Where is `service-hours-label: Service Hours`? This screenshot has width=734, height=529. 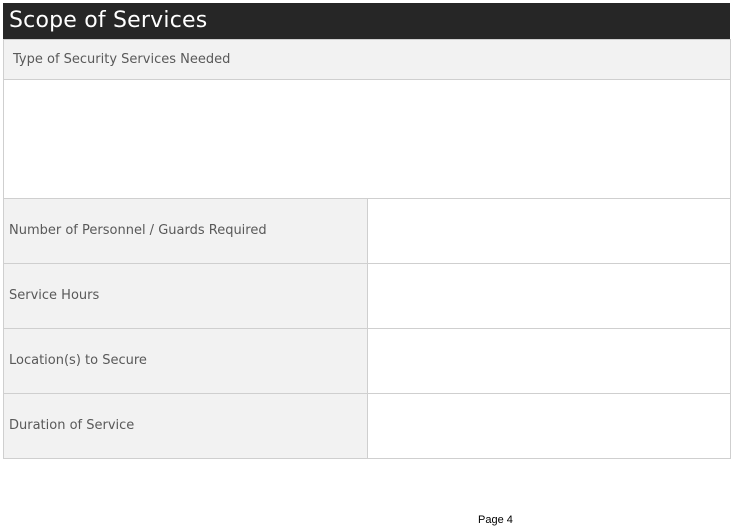 service-hours-label: Service Hours is located at coordinates (185, 296).